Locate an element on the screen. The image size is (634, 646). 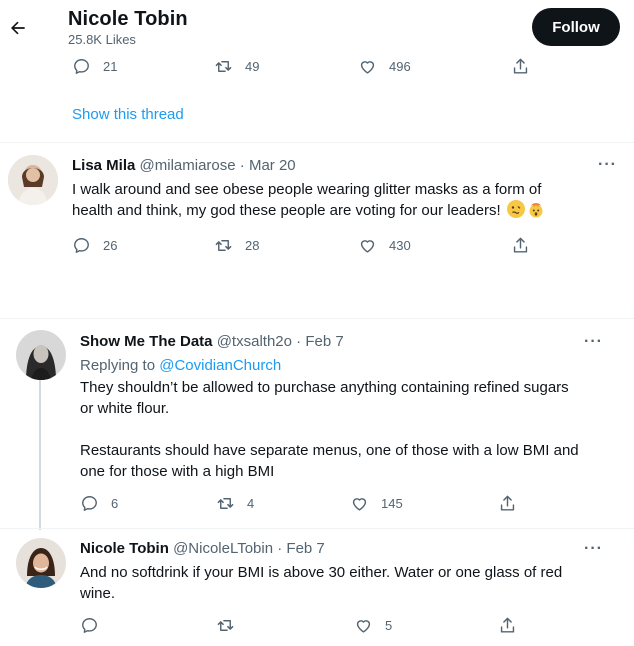
exploding-head-emoji is located at coordinates (536, 209).